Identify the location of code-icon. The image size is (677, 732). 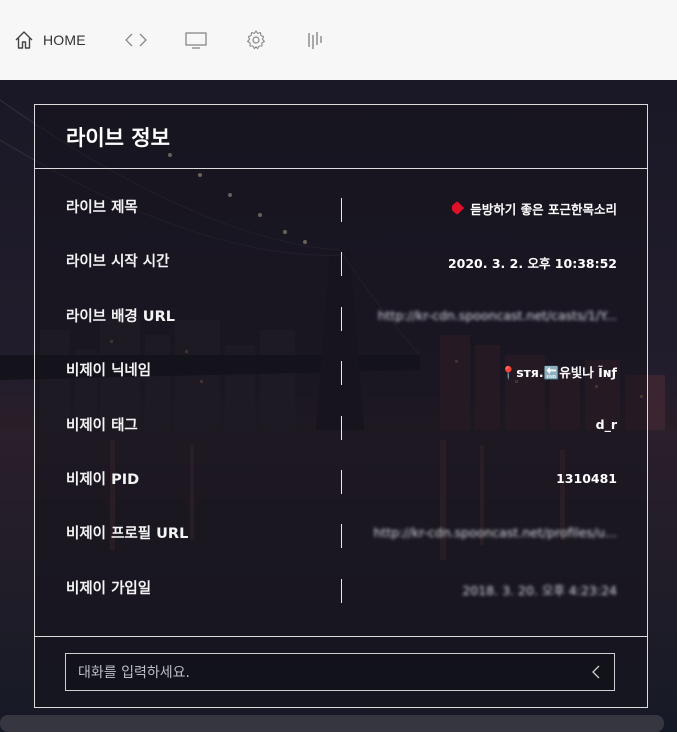
(136, 40).